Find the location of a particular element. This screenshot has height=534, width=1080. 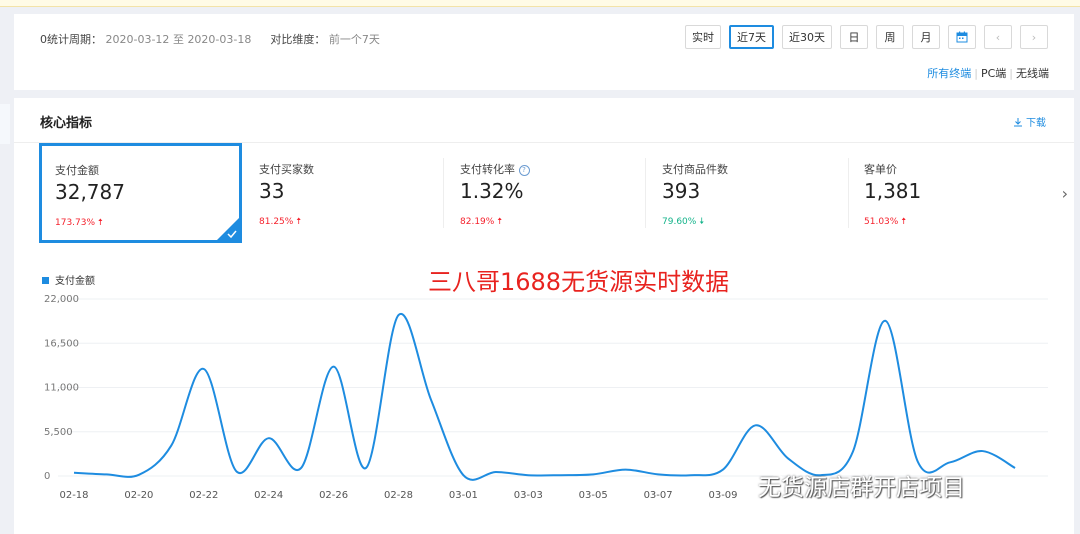

next-period-button: › is located at coordinates (1034, 37).